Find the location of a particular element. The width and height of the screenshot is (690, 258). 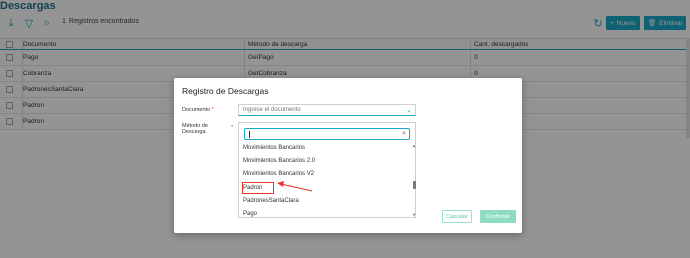

dropdown-option: Pago is located at coordinates (250, 213).